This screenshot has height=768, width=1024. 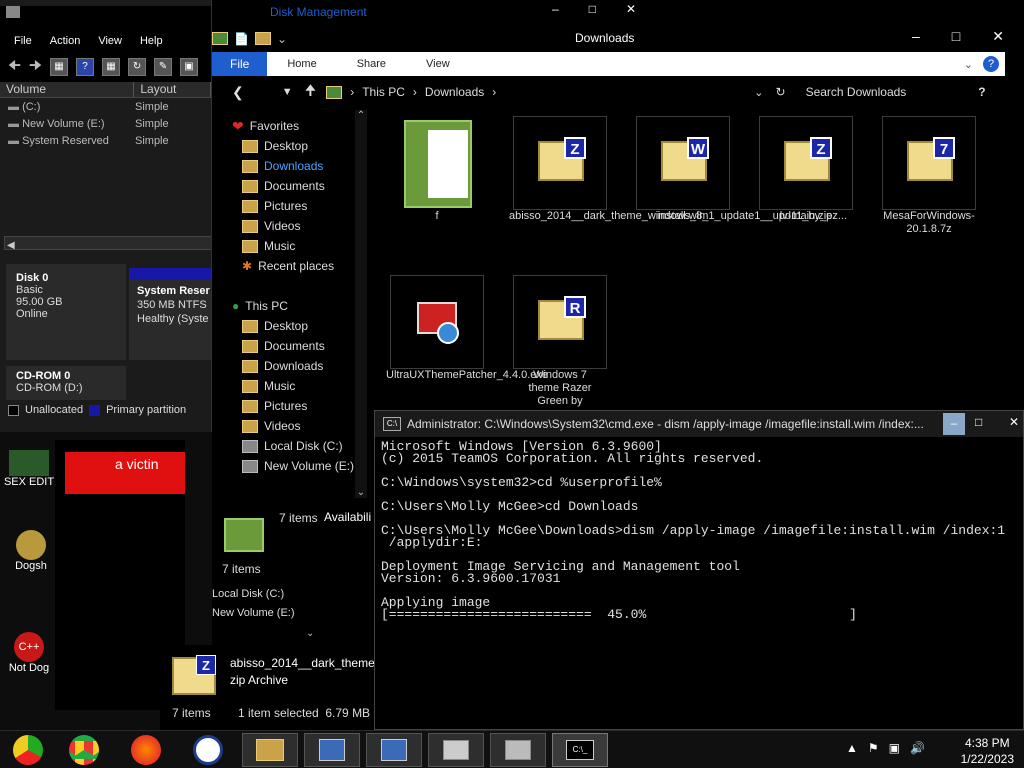 What do you see at coordinates (987, 751) in the screenshot?
I see `clock: 4:38 PM 1/22/2023` at bounding box center [987, 751].